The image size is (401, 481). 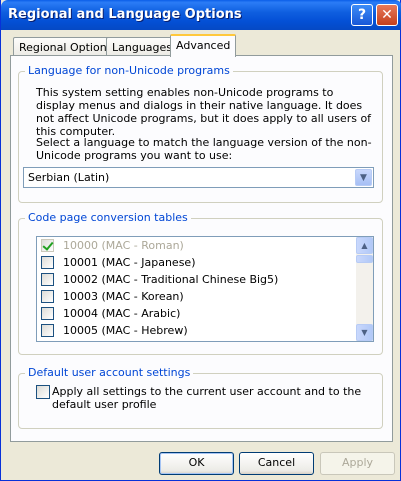 What do you see at coordinates (108, 217) in the screenshot?
I see `code-page-group-title: Code page conversion tables` at bounding box center [108, 217].